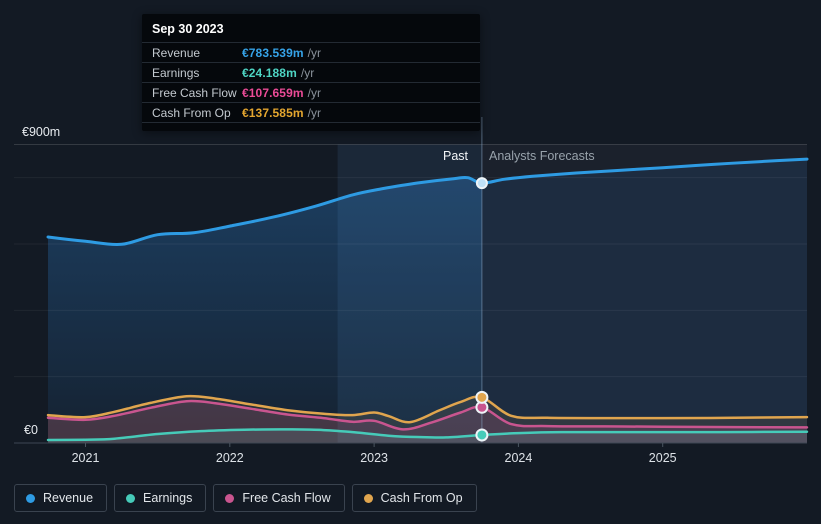 The image size is (821, 524). I want to click on tooltip-row-label: Revenue, so click(176, 52).